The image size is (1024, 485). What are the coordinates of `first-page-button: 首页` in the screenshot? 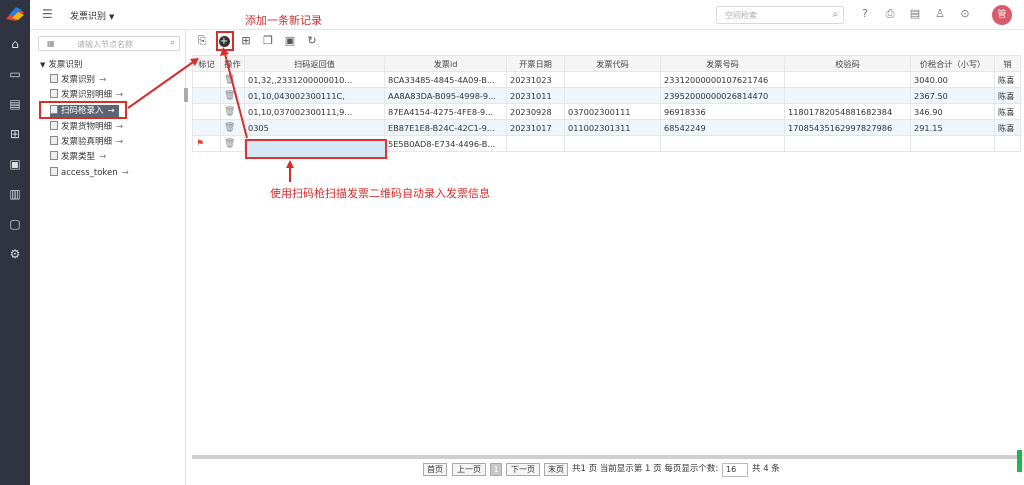 It's located at (435, 469).